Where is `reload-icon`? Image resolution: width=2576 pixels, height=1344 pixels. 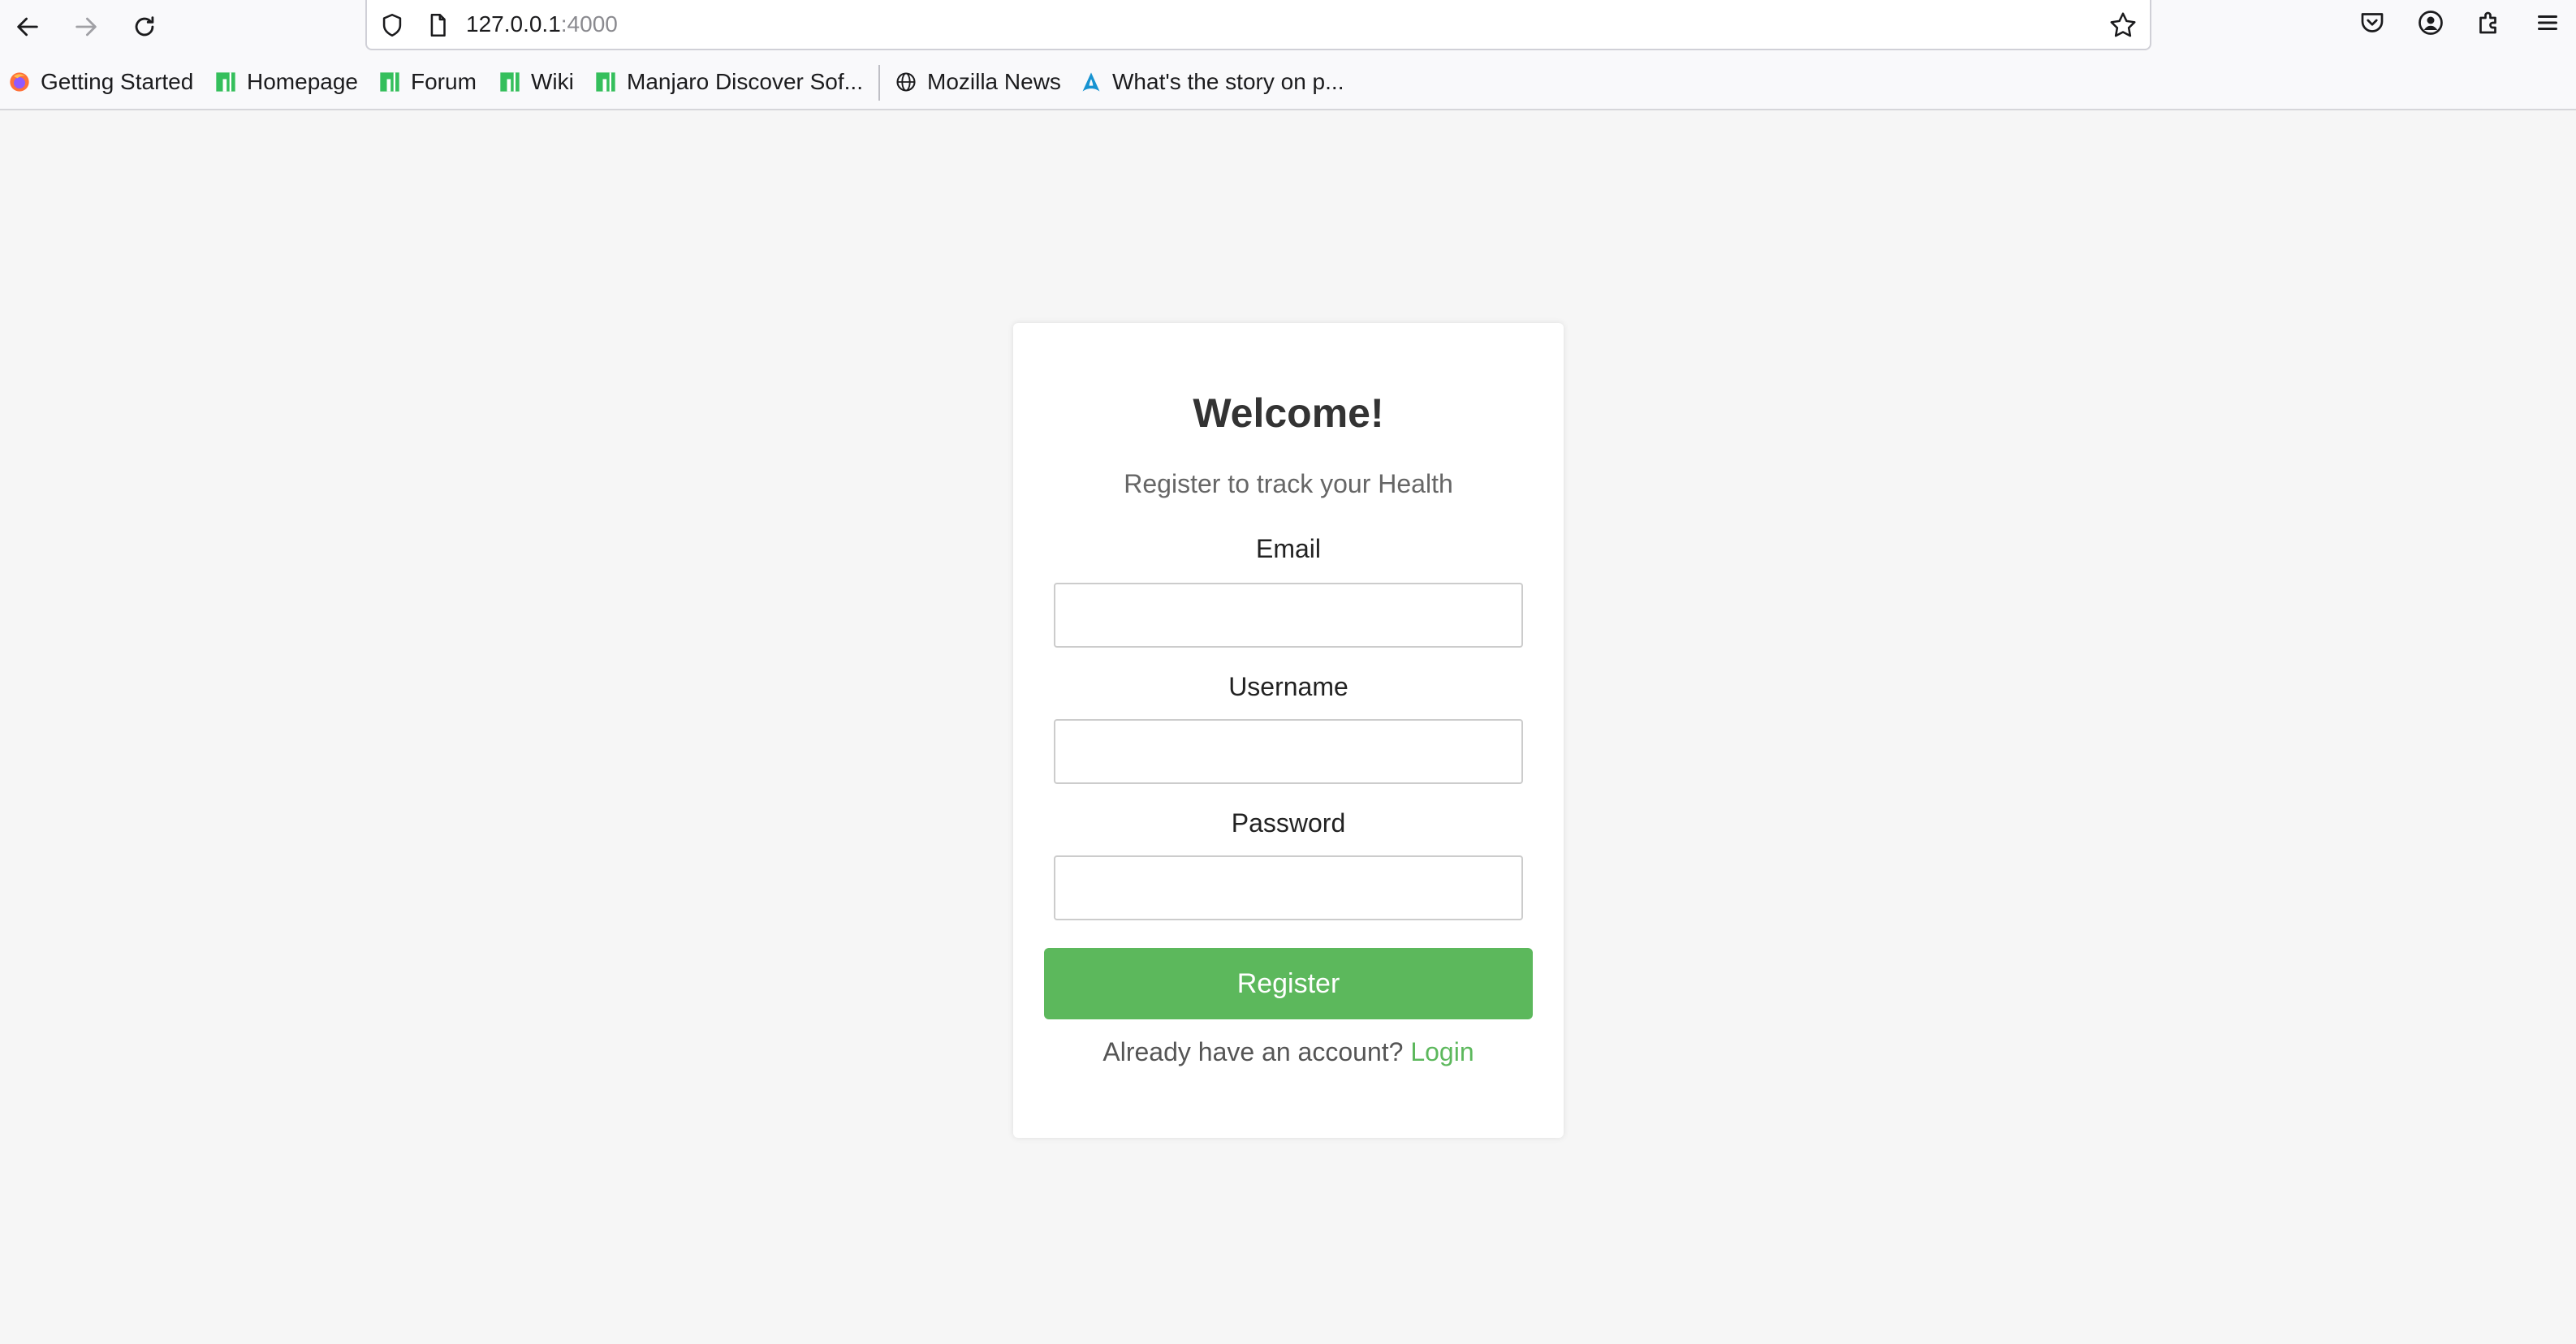
reload-icon is located at coordinates (144, 27).